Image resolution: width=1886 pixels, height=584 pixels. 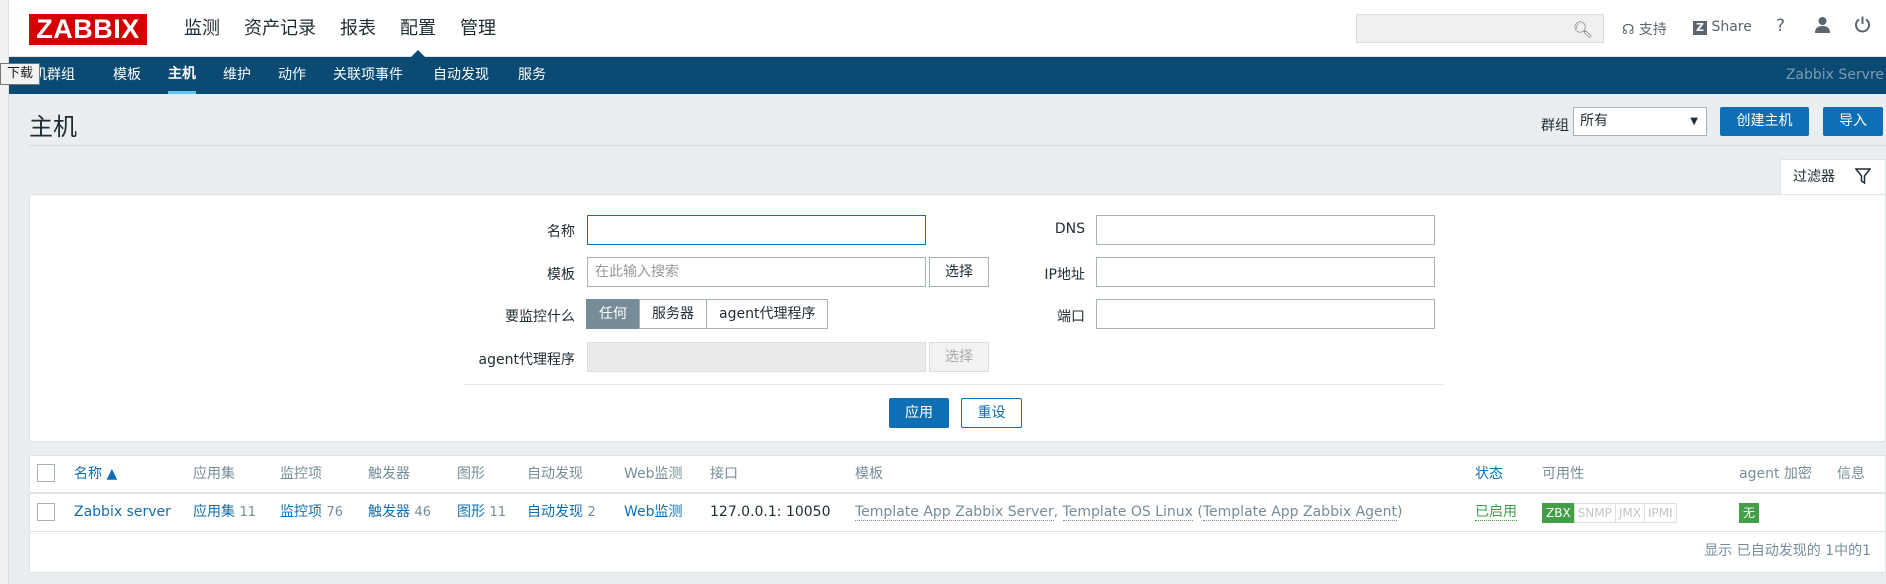 I want to click on main-menu-administration: 管理, so click(x=478, y=28).